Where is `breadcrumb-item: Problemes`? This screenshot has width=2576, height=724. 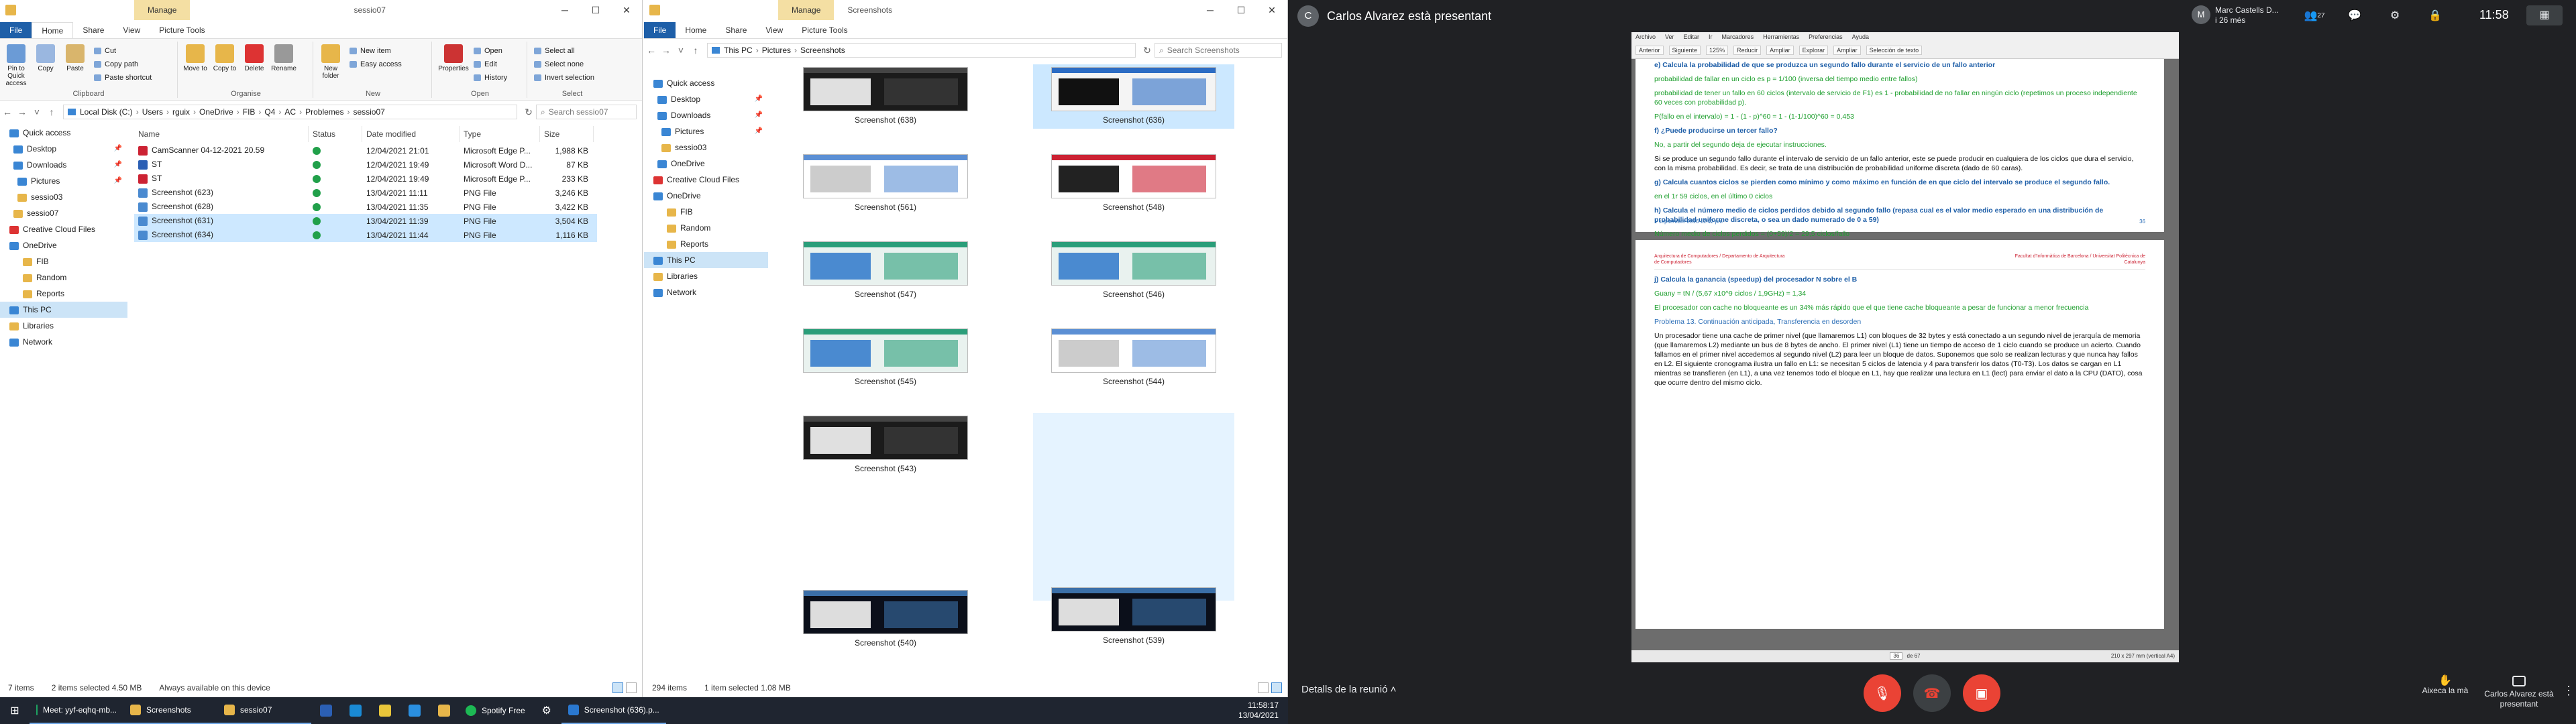 breadcrumb-item: Problemes is located at coordinates (324, 112).